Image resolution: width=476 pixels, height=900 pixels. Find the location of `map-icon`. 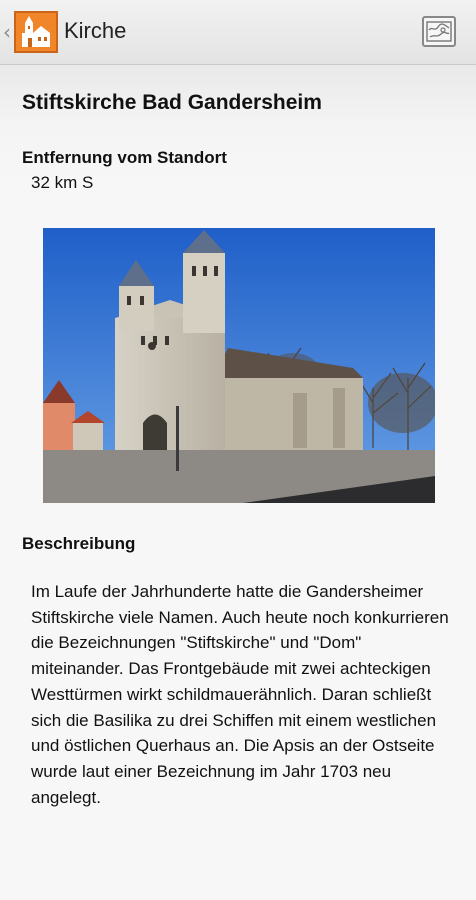

map-icon is located at coordinates (439, 31).